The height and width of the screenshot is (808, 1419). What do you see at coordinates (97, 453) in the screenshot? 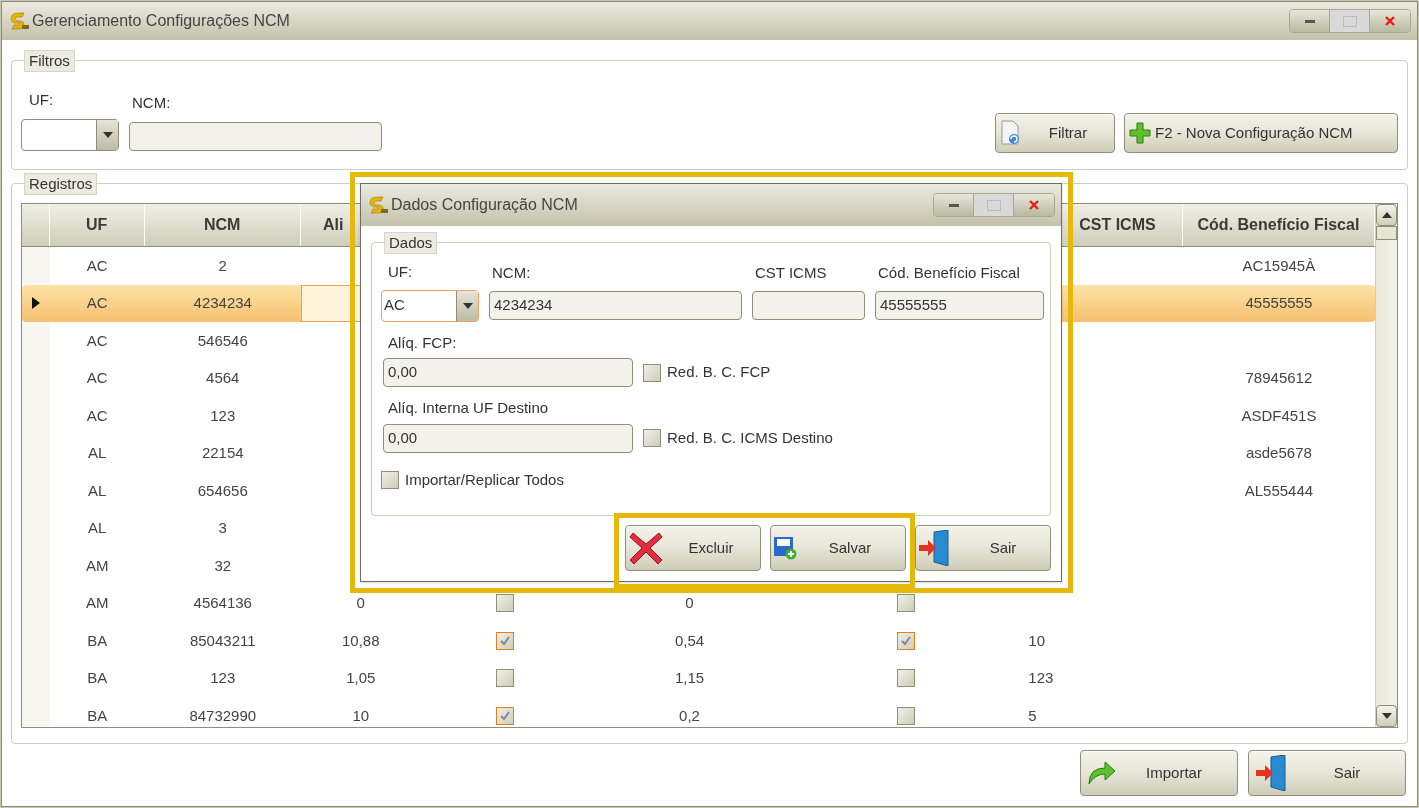
I see `table-cell-text: AL` at bounding box center [97, 453].